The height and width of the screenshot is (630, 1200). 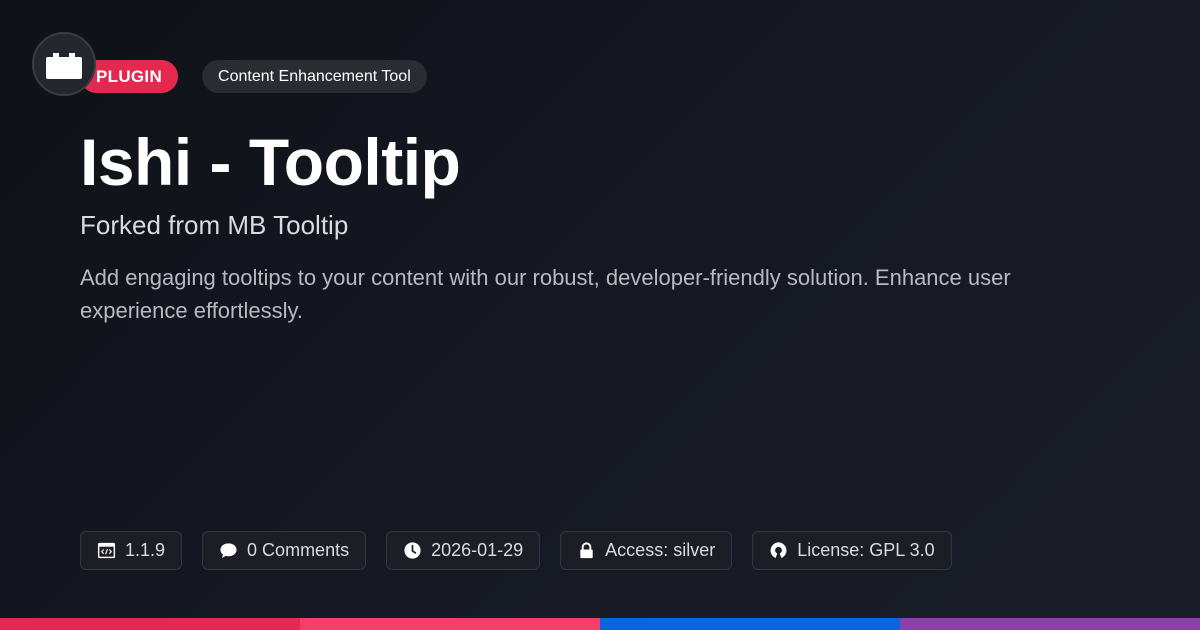 I want to click on plugin-logo, so click(x=64, y=64).